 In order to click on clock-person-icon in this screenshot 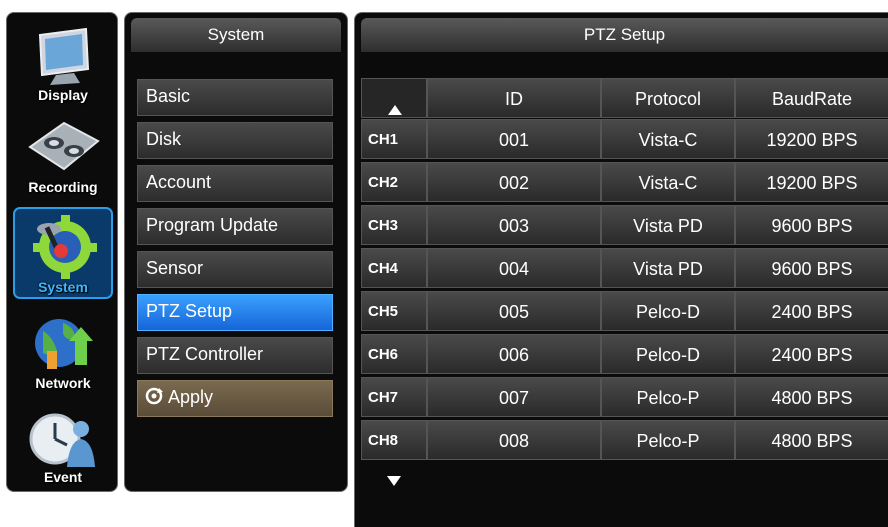, I will do `click(62, 440)`.